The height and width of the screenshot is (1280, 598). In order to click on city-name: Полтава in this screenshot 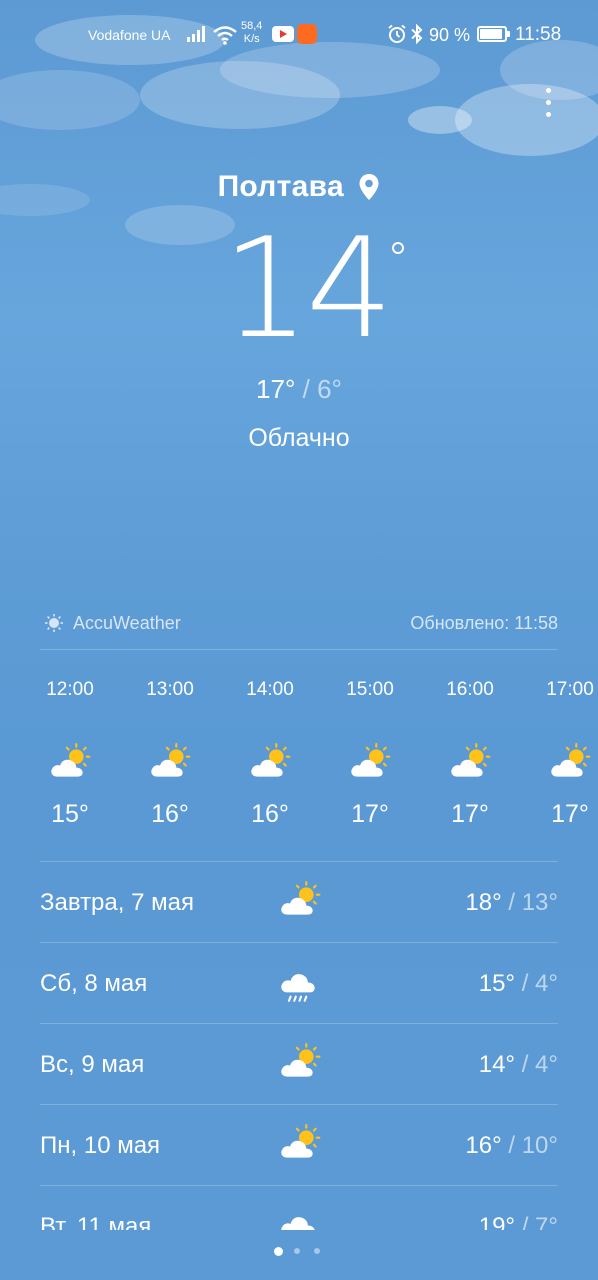, I will do `click(281, 186)`.